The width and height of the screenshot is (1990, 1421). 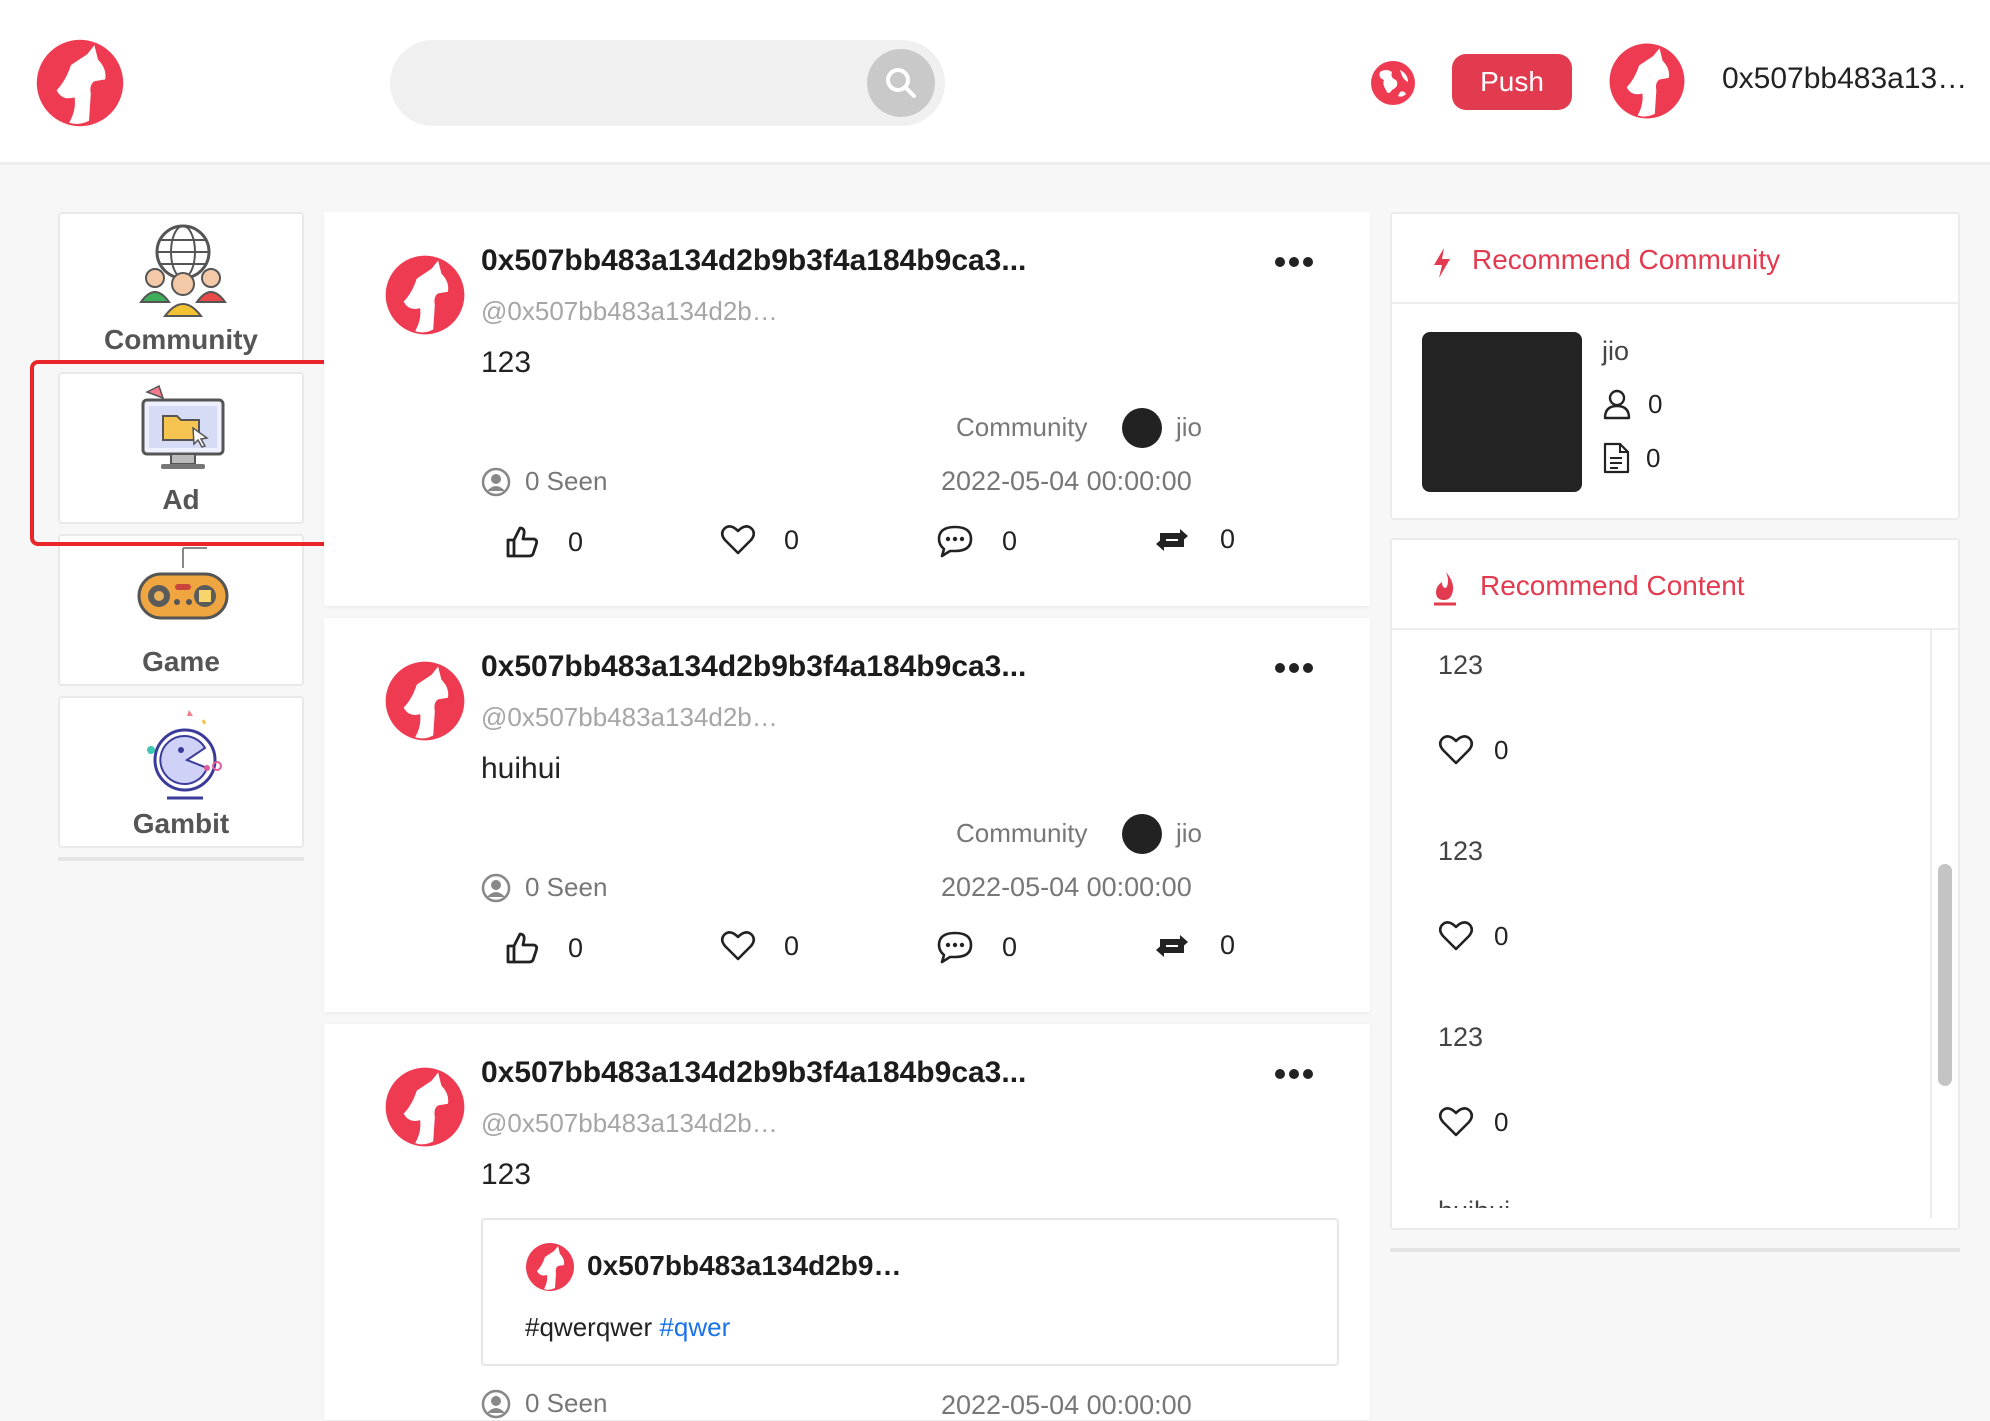 I want to click on search-bar, so click(x=667, y=83).